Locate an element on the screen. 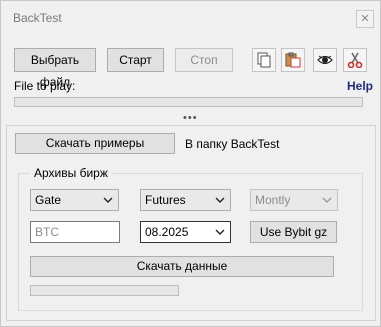  eye-icon is located at coordinates (325, 60).